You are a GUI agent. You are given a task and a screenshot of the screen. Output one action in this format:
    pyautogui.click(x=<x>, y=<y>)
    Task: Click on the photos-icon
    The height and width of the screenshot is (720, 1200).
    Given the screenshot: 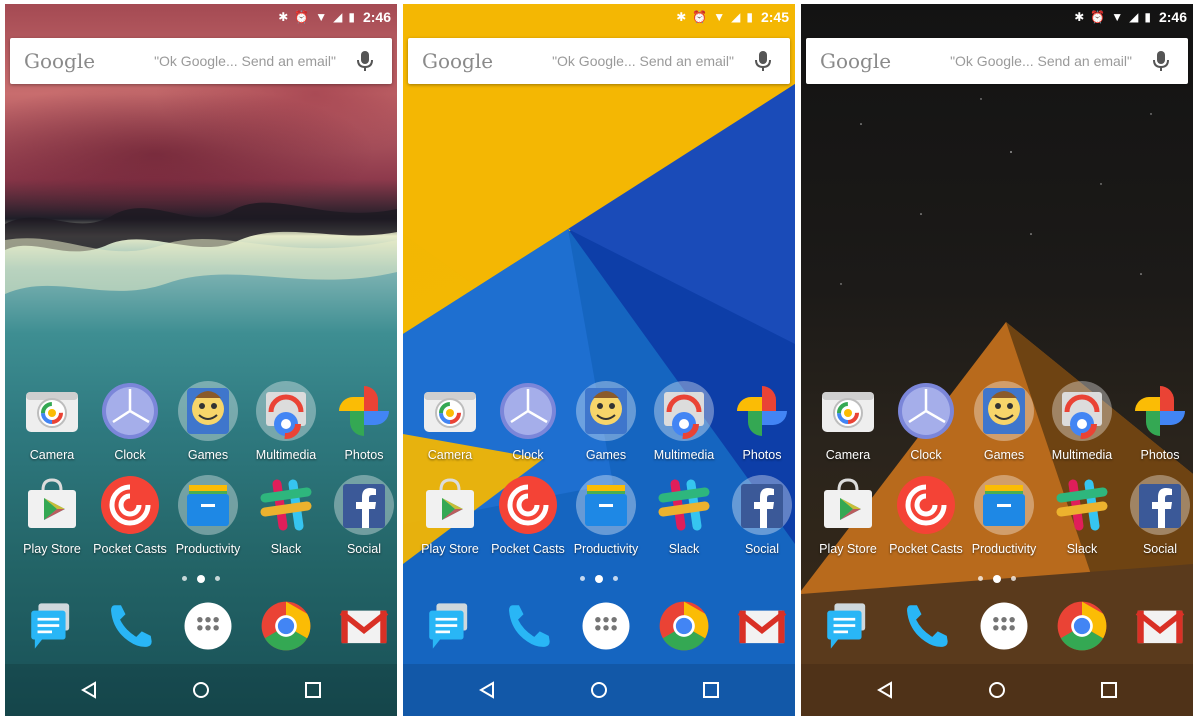 What is the action you would take?
    pyautogui.click(x=762, y=411)
    